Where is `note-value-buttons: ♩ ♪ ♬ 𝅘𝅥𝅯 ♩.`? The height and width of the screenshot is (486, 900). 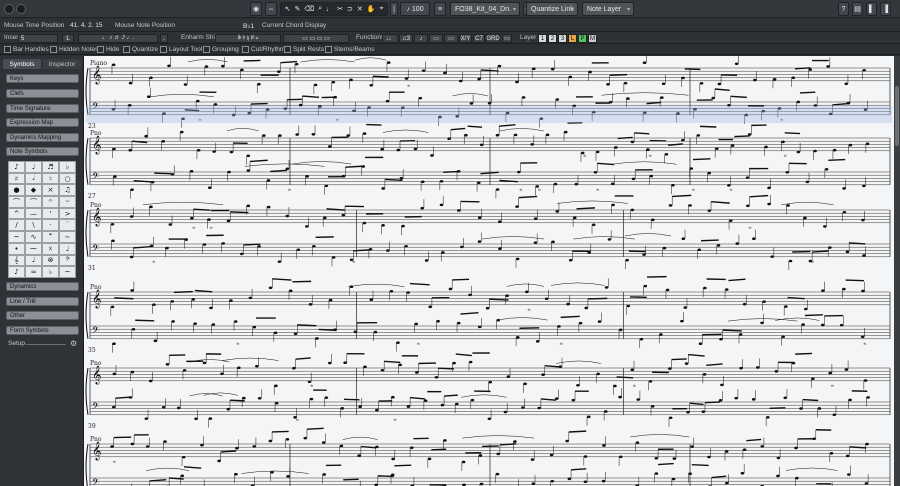 note-value-buttons: ♩ ♪ ♬ 𝅘𝅥𝅯 ♩. is located at coordinates (118, 38).